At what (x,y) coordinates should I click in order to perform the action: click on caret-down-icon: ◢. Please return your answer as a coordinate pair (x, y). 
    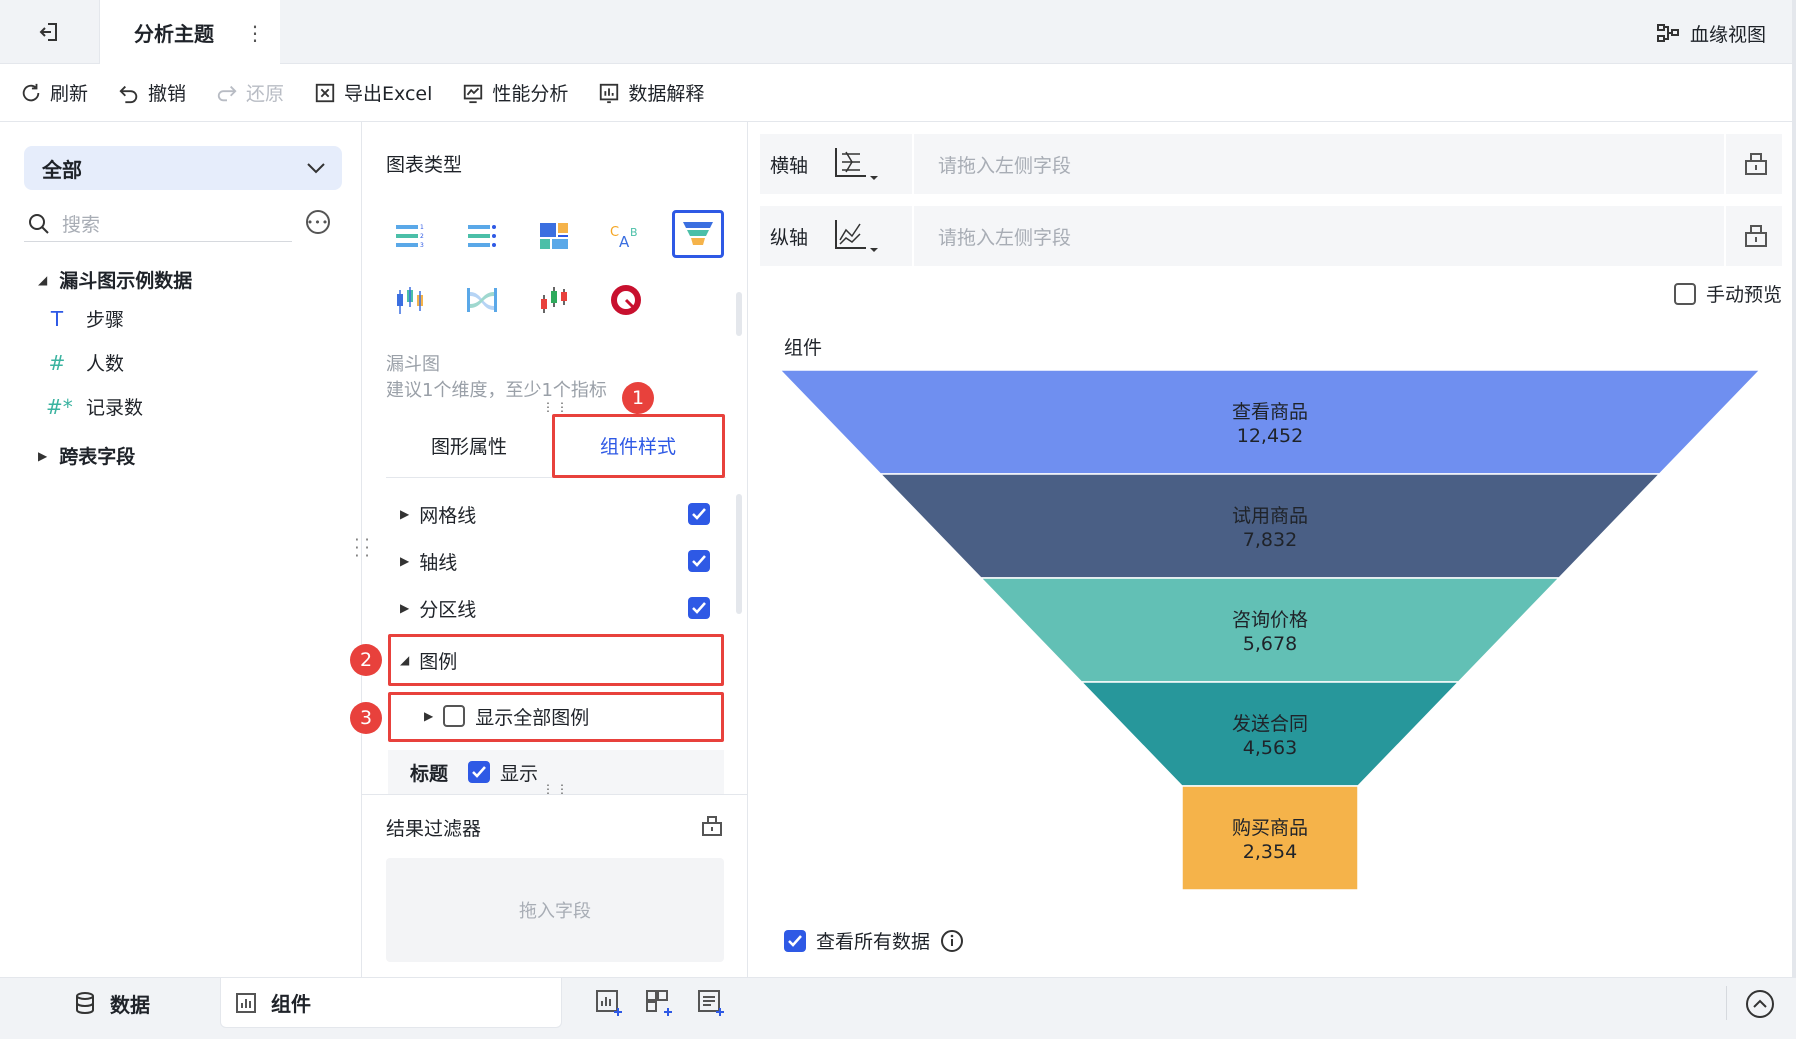
    Looking at the image, I should click on (405, 660).